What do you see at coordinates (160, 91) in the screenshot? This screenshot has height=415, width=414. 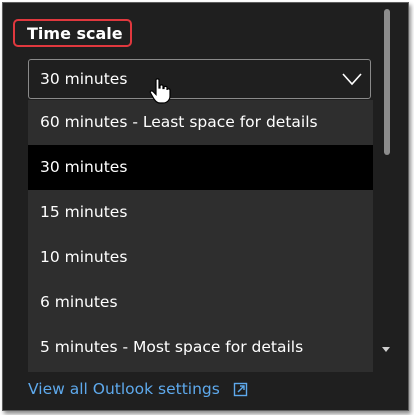 I see `hand-cursor-icon` at bounding box center [160, 91].